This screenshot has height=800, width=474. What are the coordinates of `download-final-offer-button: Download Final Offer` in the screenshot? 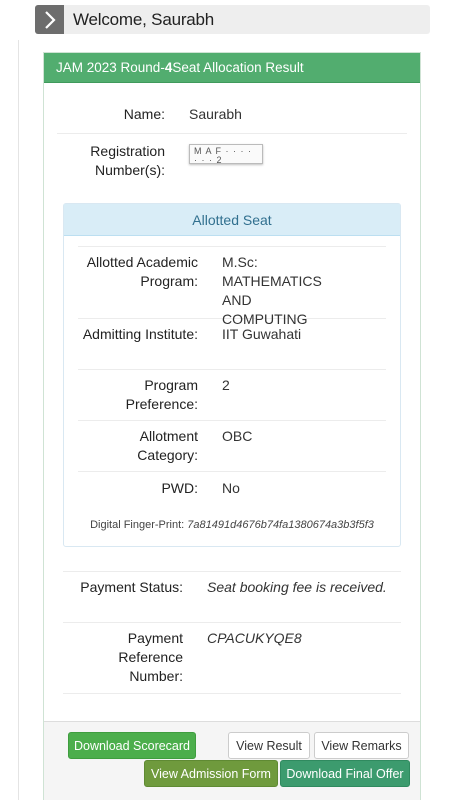 It's located at (345, 773).